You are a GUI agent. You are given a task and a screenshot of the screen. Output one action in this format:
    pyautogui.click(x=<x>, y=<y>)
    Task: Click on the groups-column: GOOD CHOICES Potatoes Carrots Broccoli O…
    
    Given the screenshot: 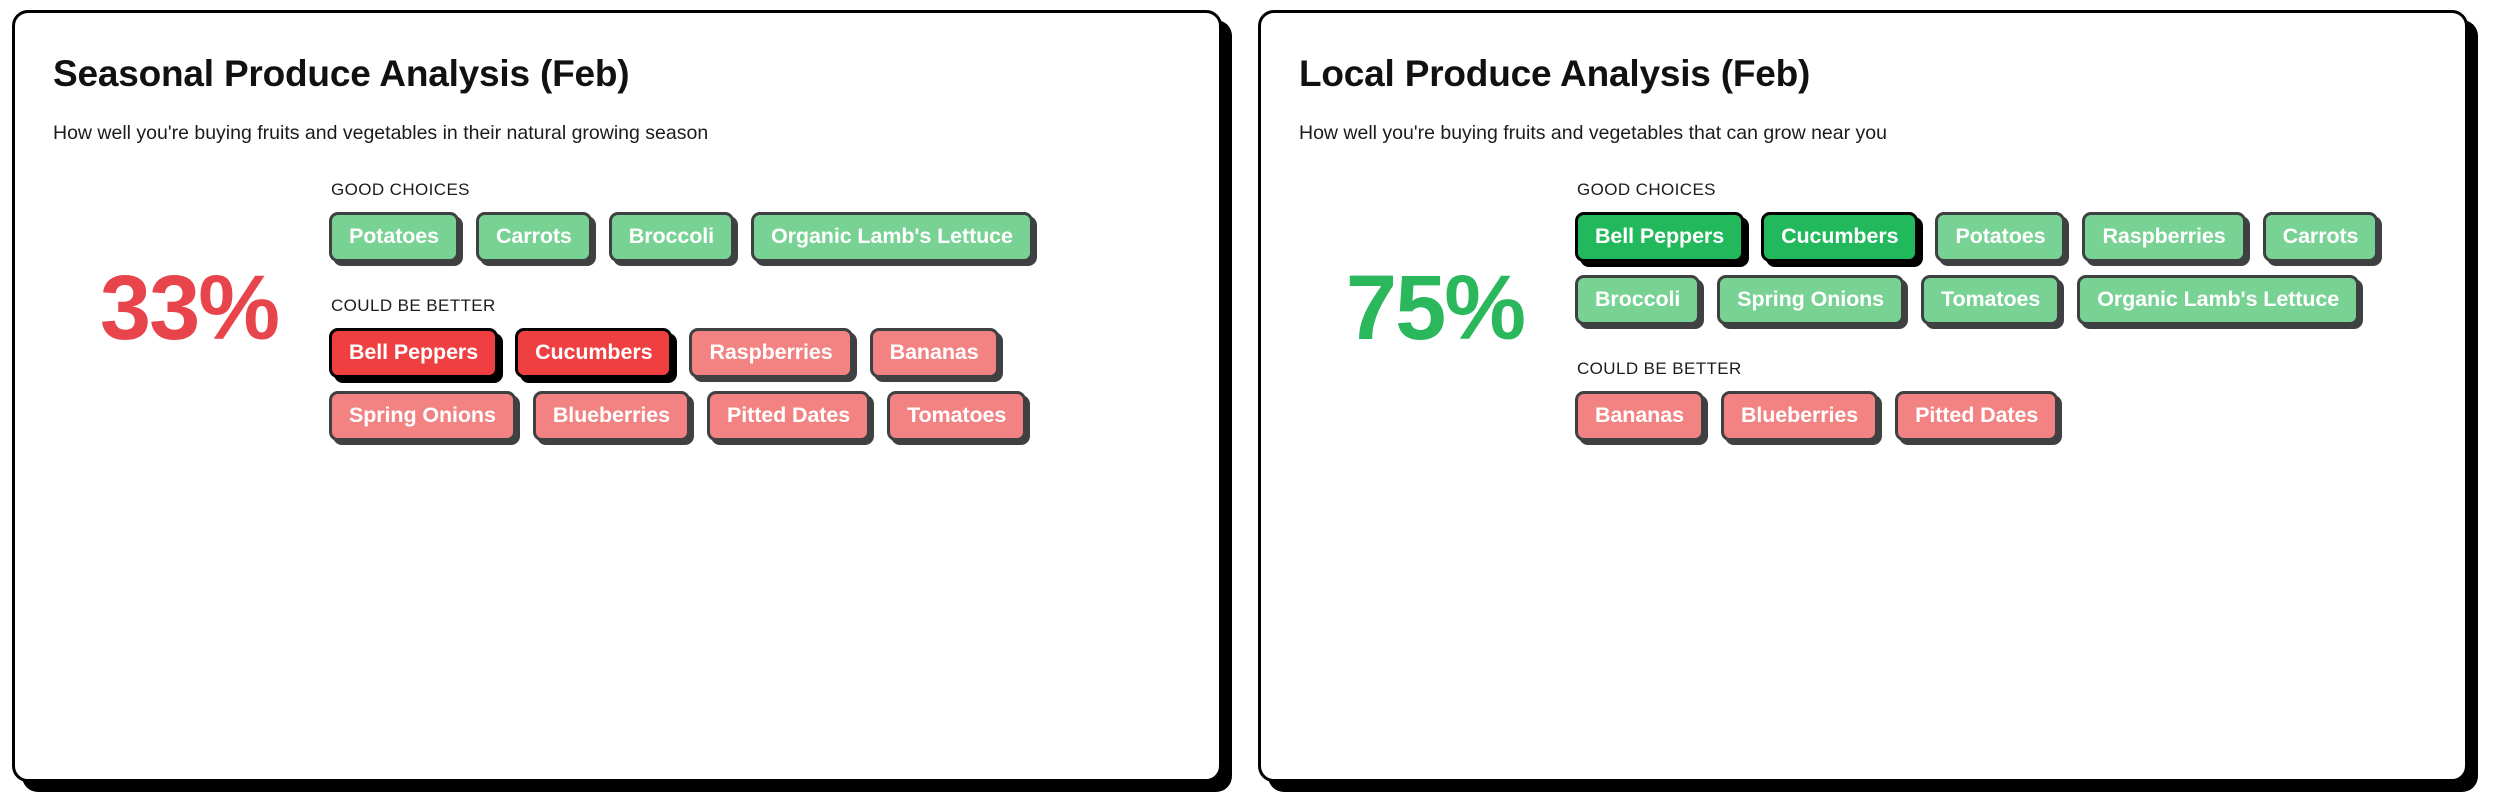 What is the action you would take?
    pyautogui.click(x=757, y=308)
    